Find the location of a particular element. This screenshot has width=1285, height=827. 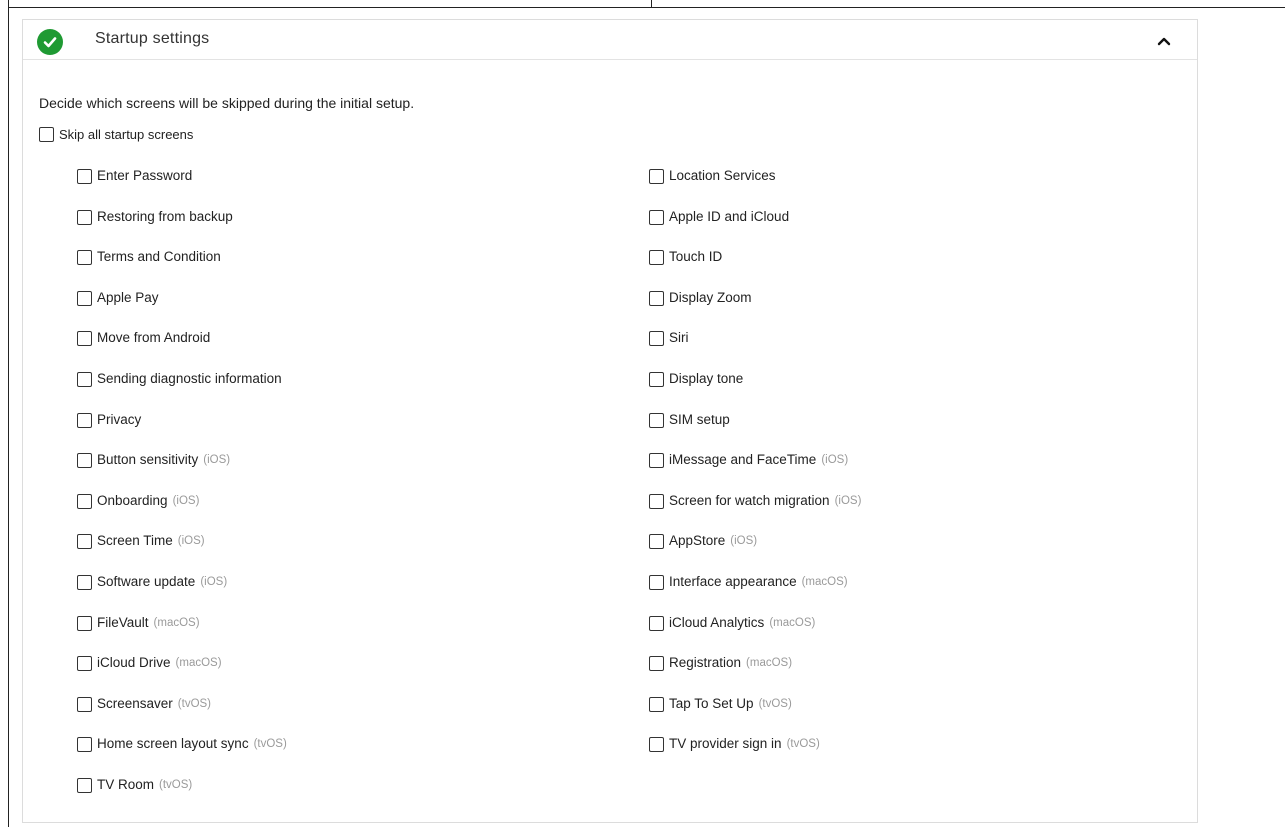

startup-screen-option: Siri is located at coordinates (755, 347).